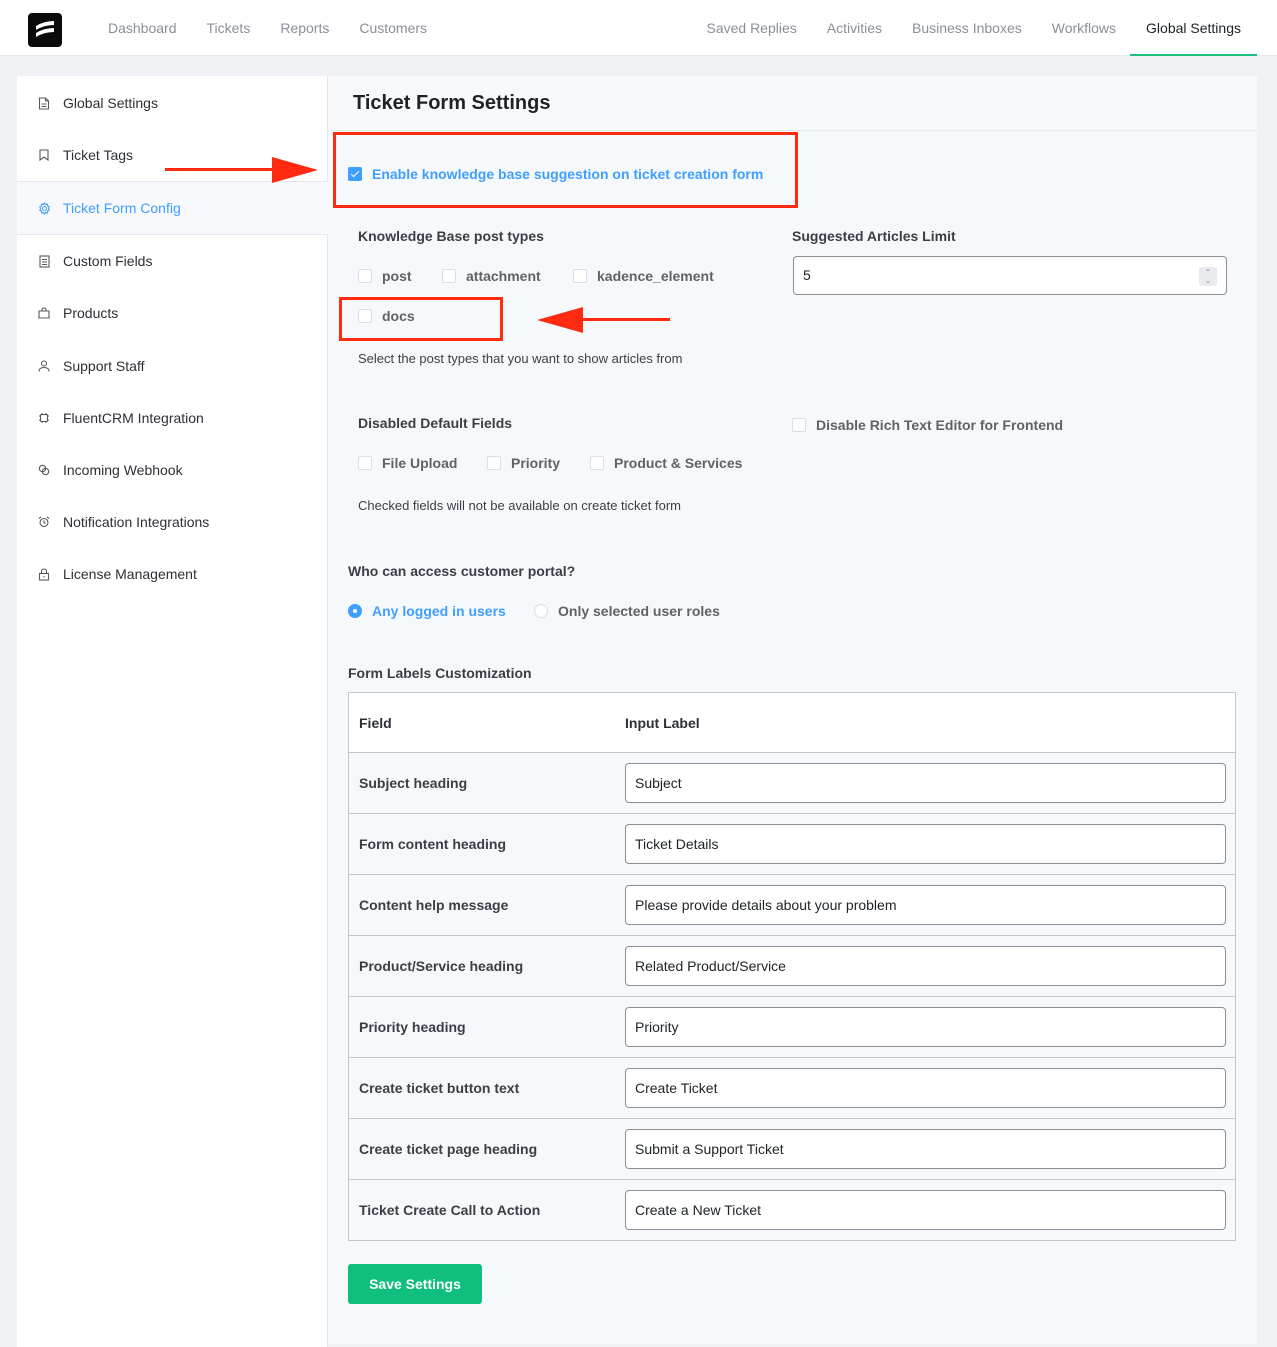  I want to click on alarm-clock-icon, so click(44, 522).